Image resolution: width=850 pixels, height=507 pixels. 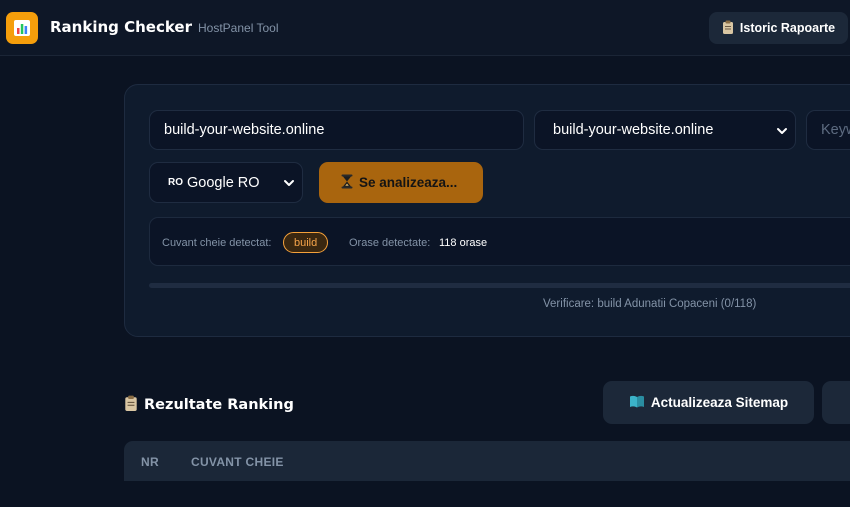 What do you see at coordinates (835, 130) in the screenshot?
I see `keyword-input-placeholder: Keyw` at bounding box center [835, 130].